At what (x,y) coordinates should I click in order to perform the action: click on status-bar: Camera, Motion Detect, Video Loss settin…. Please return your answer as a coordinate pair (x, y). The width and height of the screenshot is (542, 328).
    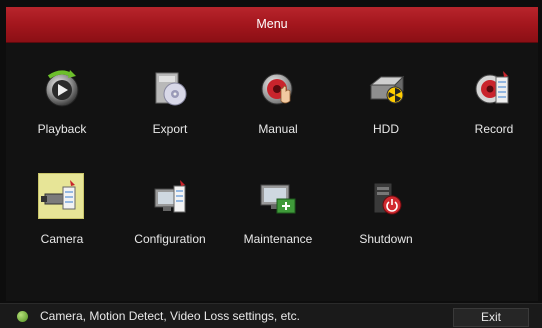
    Looking at the image, I should click on (271, 315).